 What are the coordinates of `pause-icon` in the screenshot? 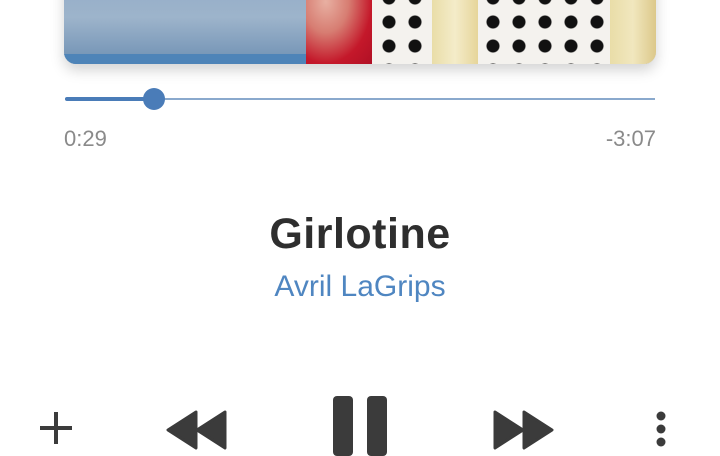 It's located at (360, 426).